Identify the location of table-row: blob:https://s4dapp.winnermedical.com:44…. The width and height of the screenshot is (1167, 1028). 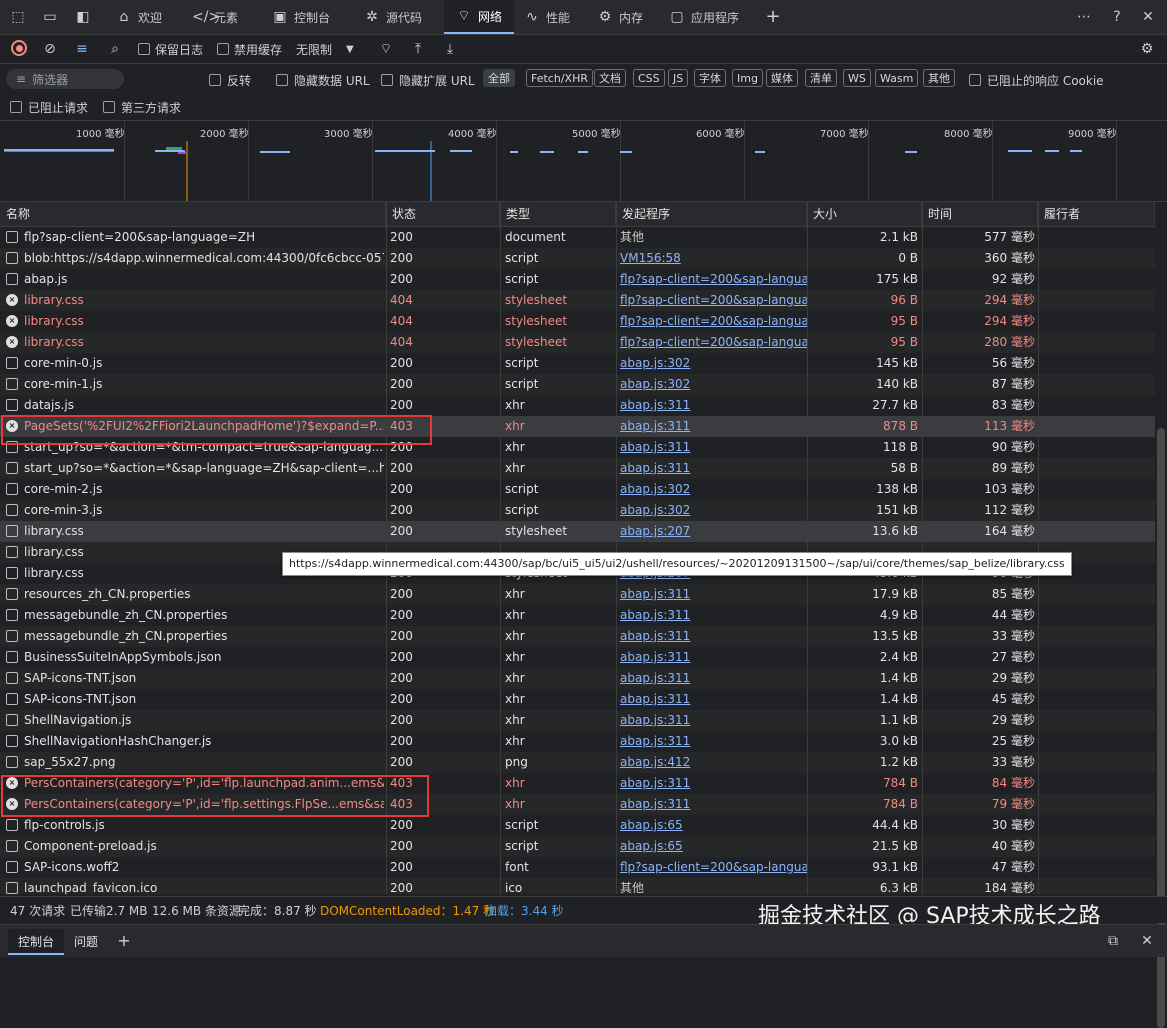
(577, 258).